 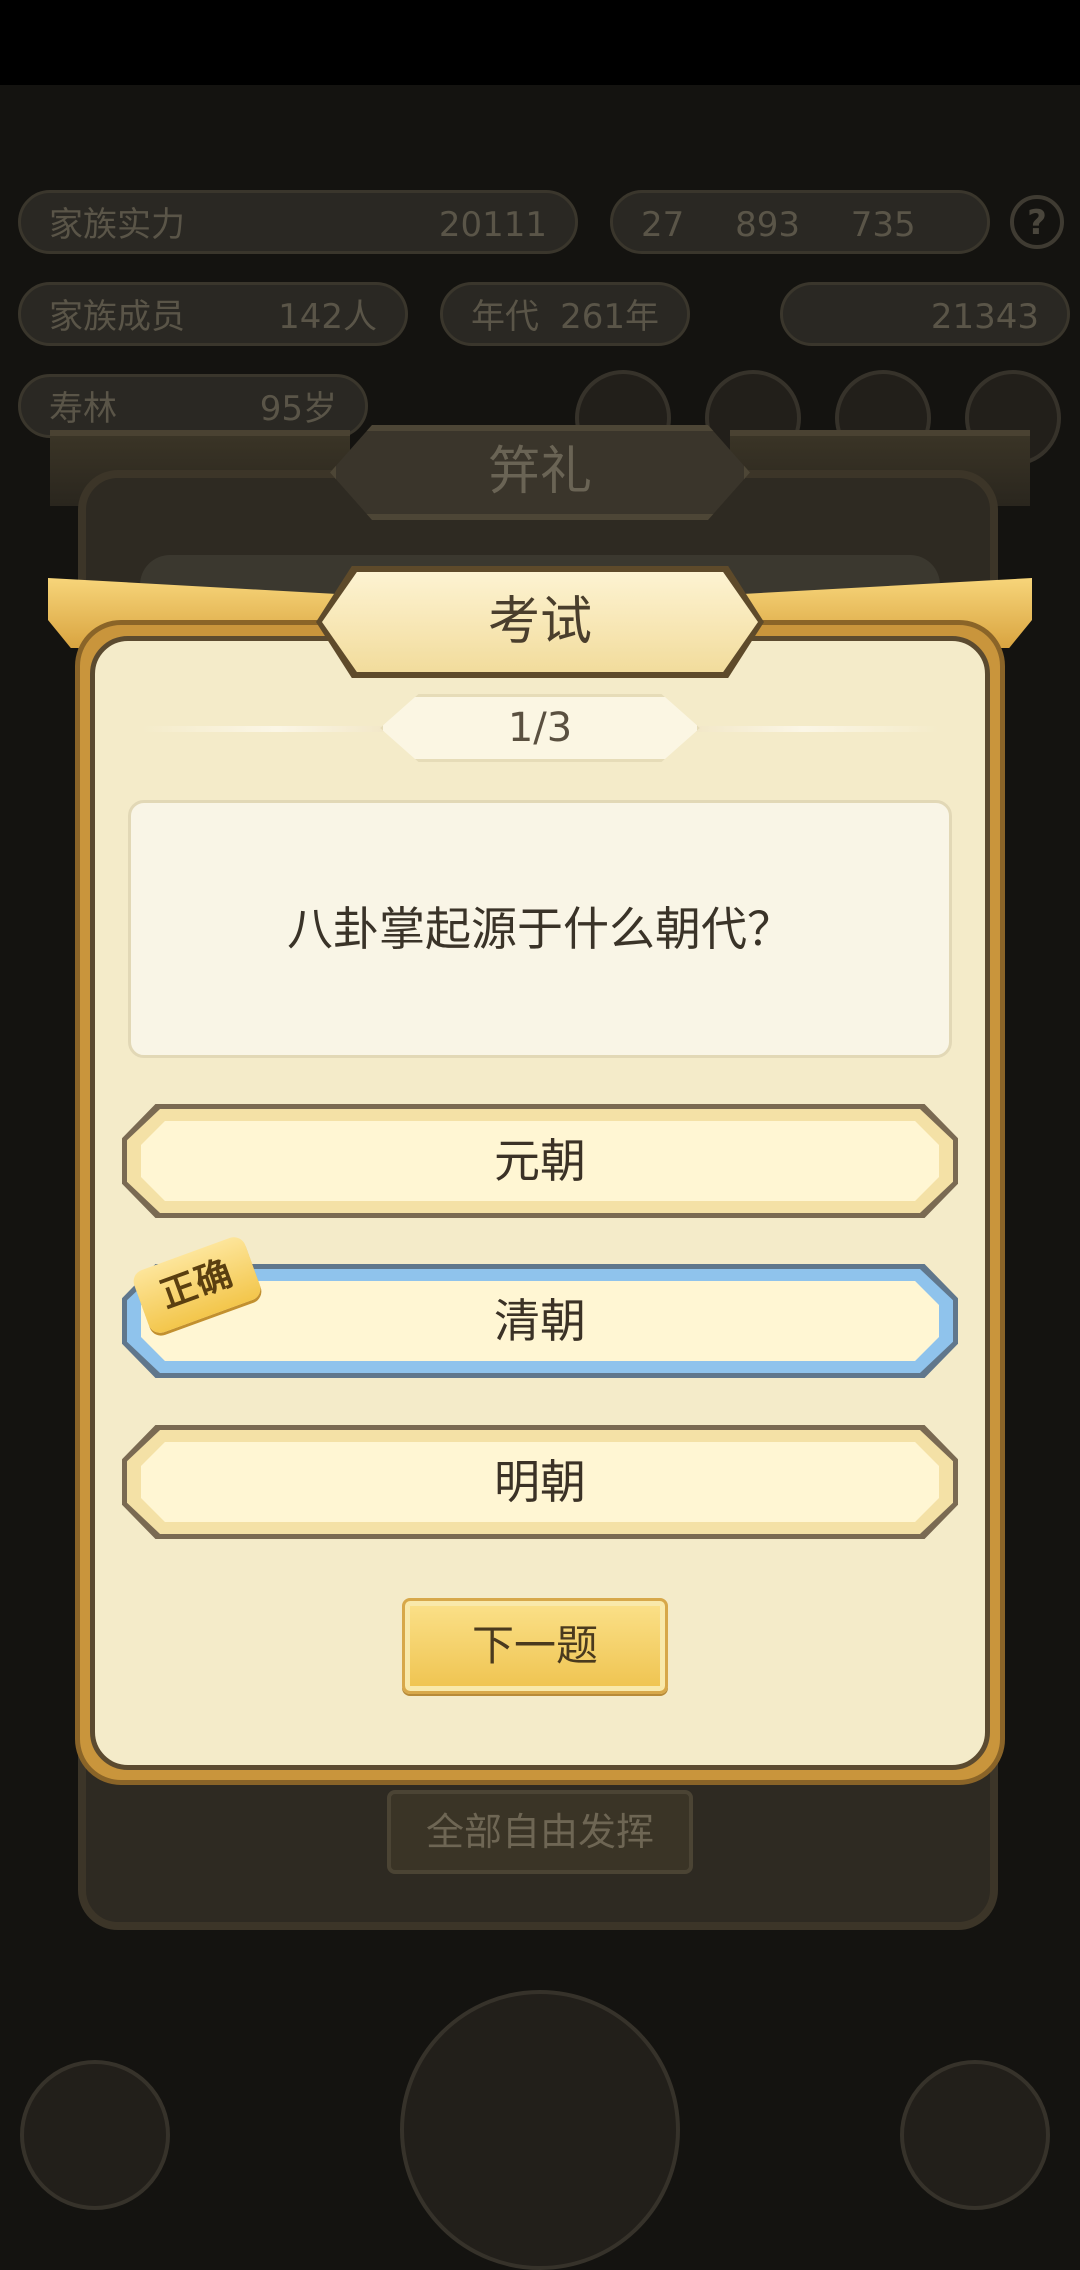 I want to click on age-chip: 寿林 95岁, so click(x=193, y=406).